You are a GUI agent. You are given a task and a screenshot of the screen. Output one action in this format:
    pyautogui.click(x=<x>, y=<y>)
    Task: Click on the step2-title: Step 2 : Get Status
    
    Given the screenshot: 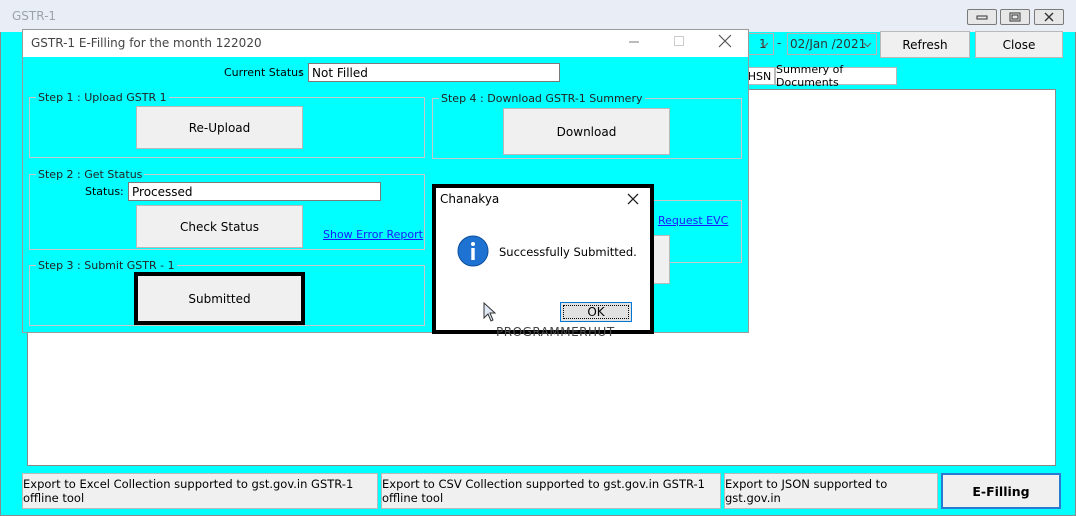 What is the action you would take?
    pyautogui.click(x=90, y=174)
    